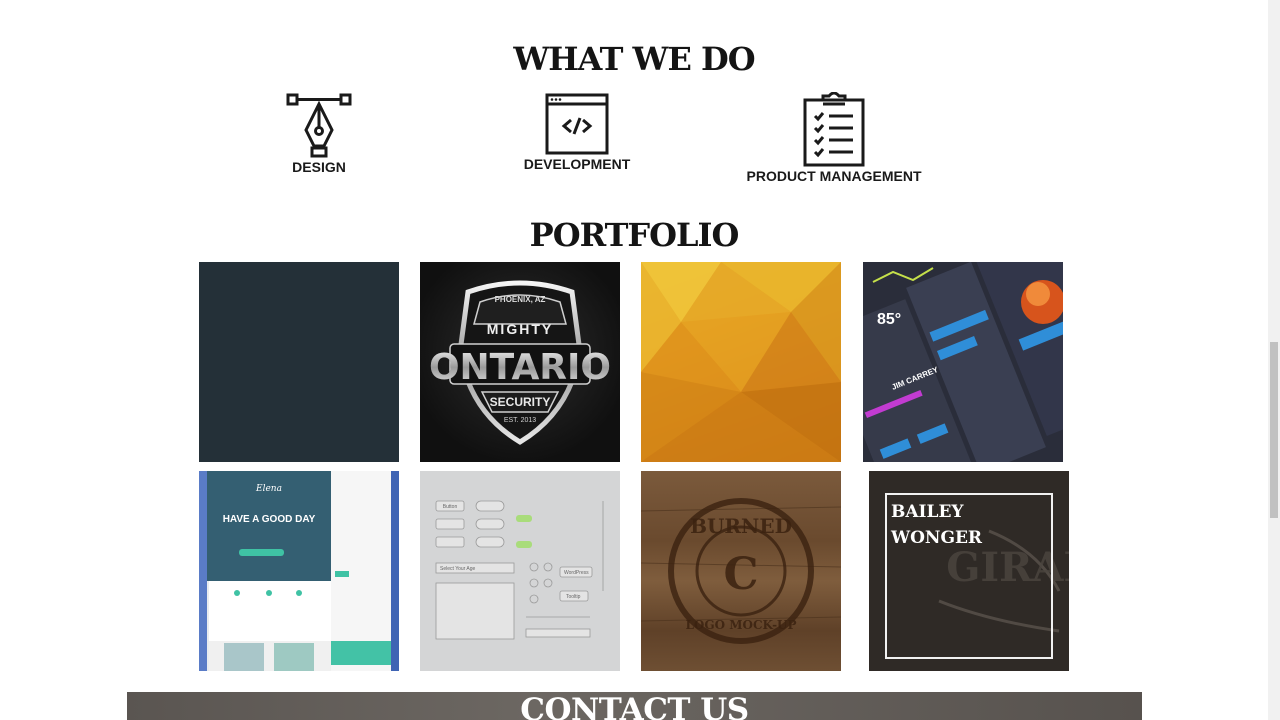 The width and height of the screenshot is (1280, 720). I want to click on ontario-est-text: EST. 2013, so click(520, 420).